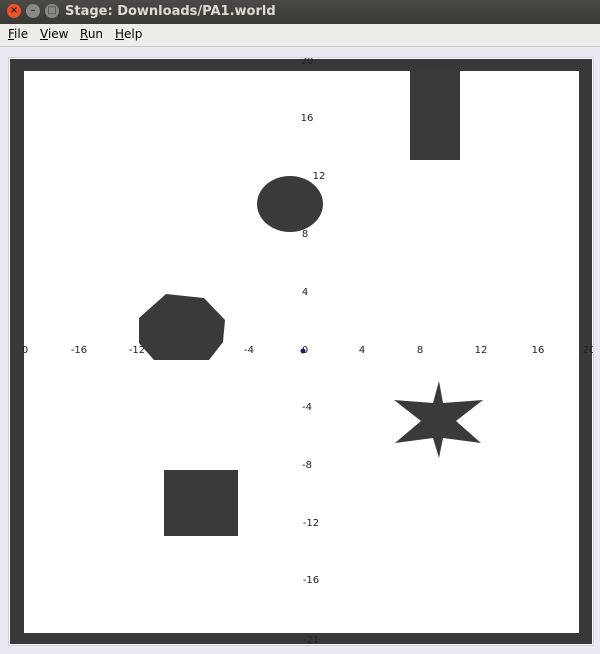 The width and height of the screenshot is (600, 654). I want to click on y-tick-label: -16, so click(311, 580).